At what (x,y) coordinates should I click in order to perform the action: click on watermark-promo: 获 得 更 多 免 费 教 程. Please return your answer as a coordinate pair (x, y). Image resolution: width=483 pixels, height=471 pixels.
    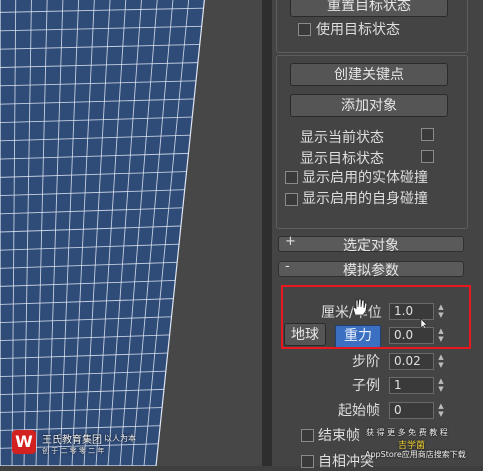
    Looking at the image, I should click on (407, 432).